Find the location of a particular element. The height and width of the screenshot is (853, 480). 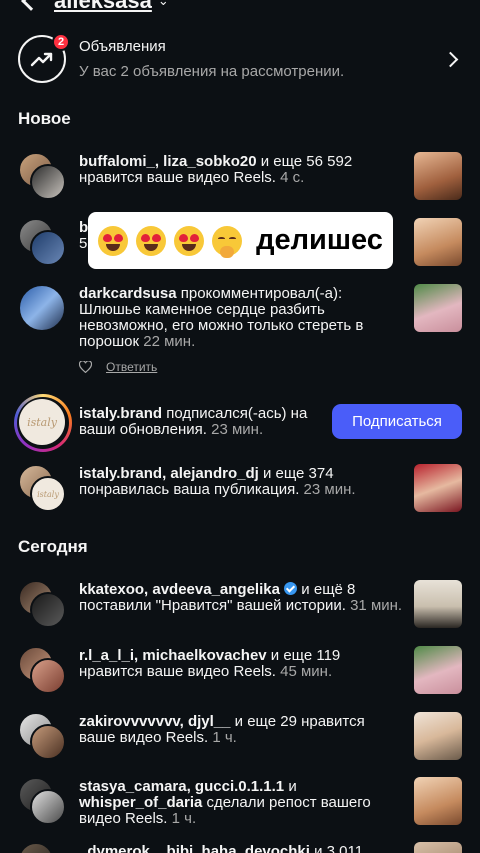

section-title-new: Новое is located at coordinates (44, 118).